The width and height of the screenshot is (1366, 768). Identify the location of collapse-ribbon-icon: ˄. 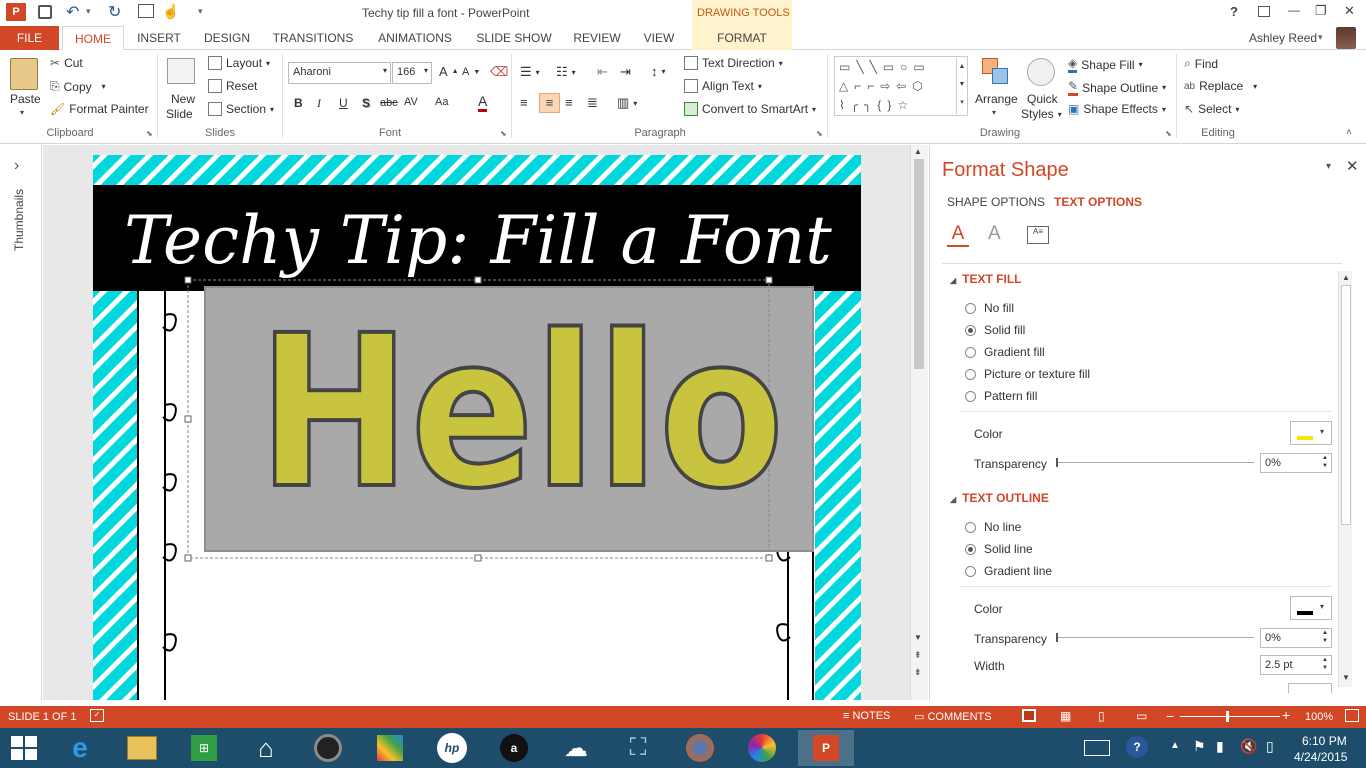
(1349, 132).